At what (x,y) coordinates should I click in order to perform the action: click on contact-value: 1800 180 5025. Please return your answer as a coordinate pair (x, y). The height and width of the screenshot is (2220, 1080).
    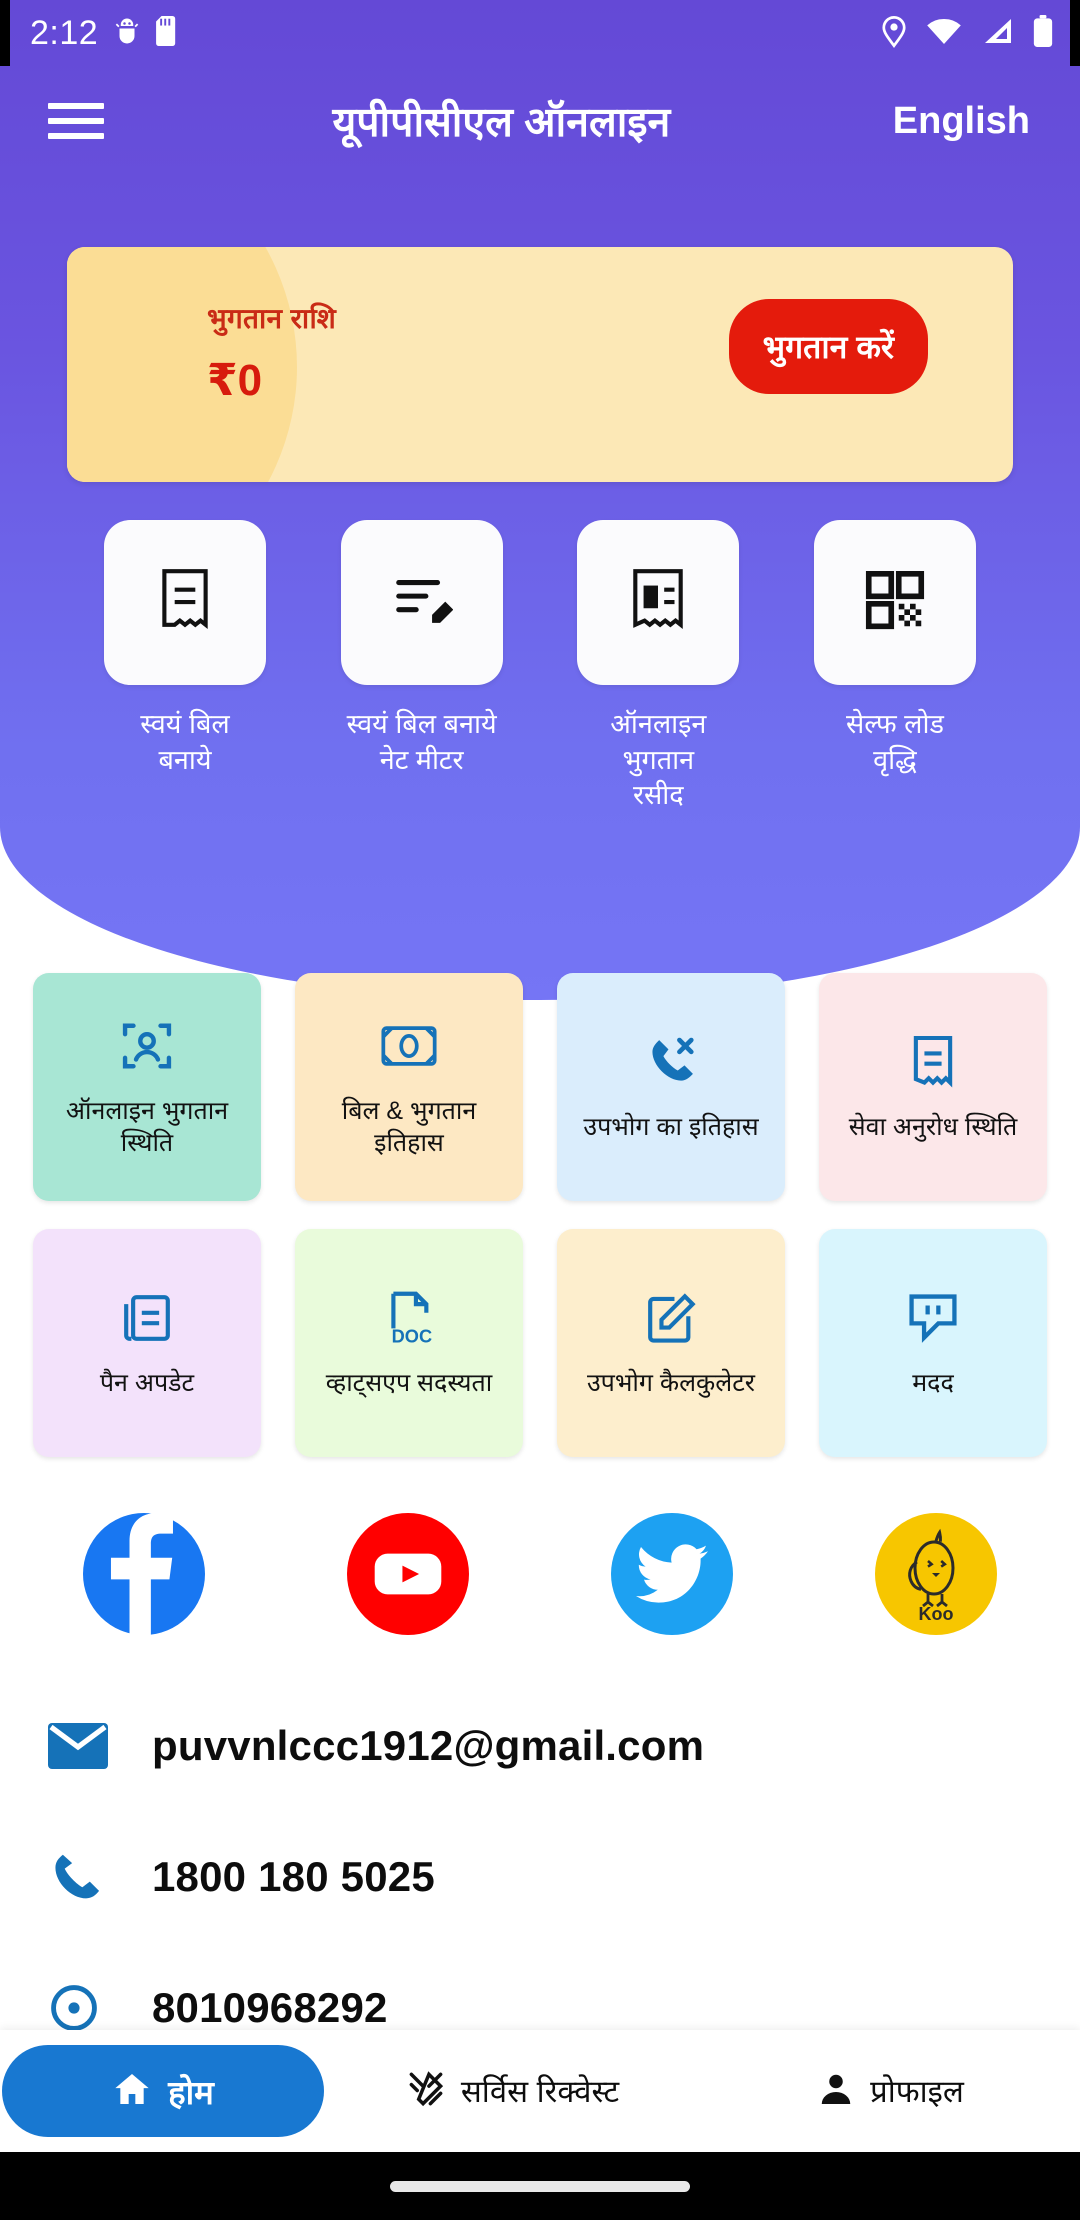
    Looking at the image, I should click on (293, 1876).